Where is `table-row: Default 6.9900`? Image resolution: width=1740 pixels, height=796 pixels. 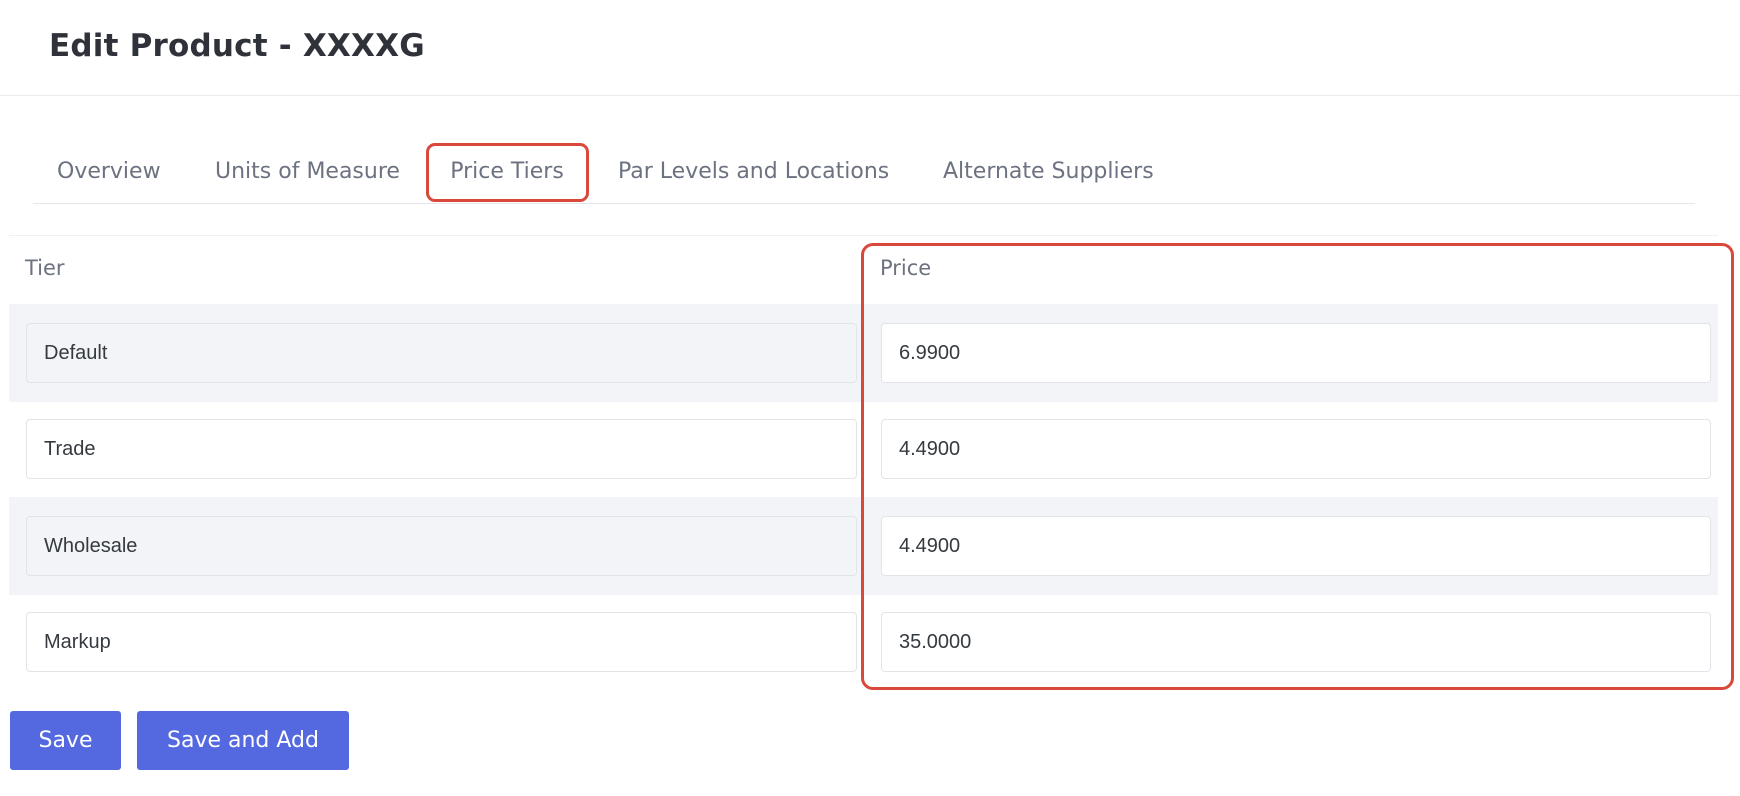 table-row: Default 6.9900 is located at coordinates (863, 353).